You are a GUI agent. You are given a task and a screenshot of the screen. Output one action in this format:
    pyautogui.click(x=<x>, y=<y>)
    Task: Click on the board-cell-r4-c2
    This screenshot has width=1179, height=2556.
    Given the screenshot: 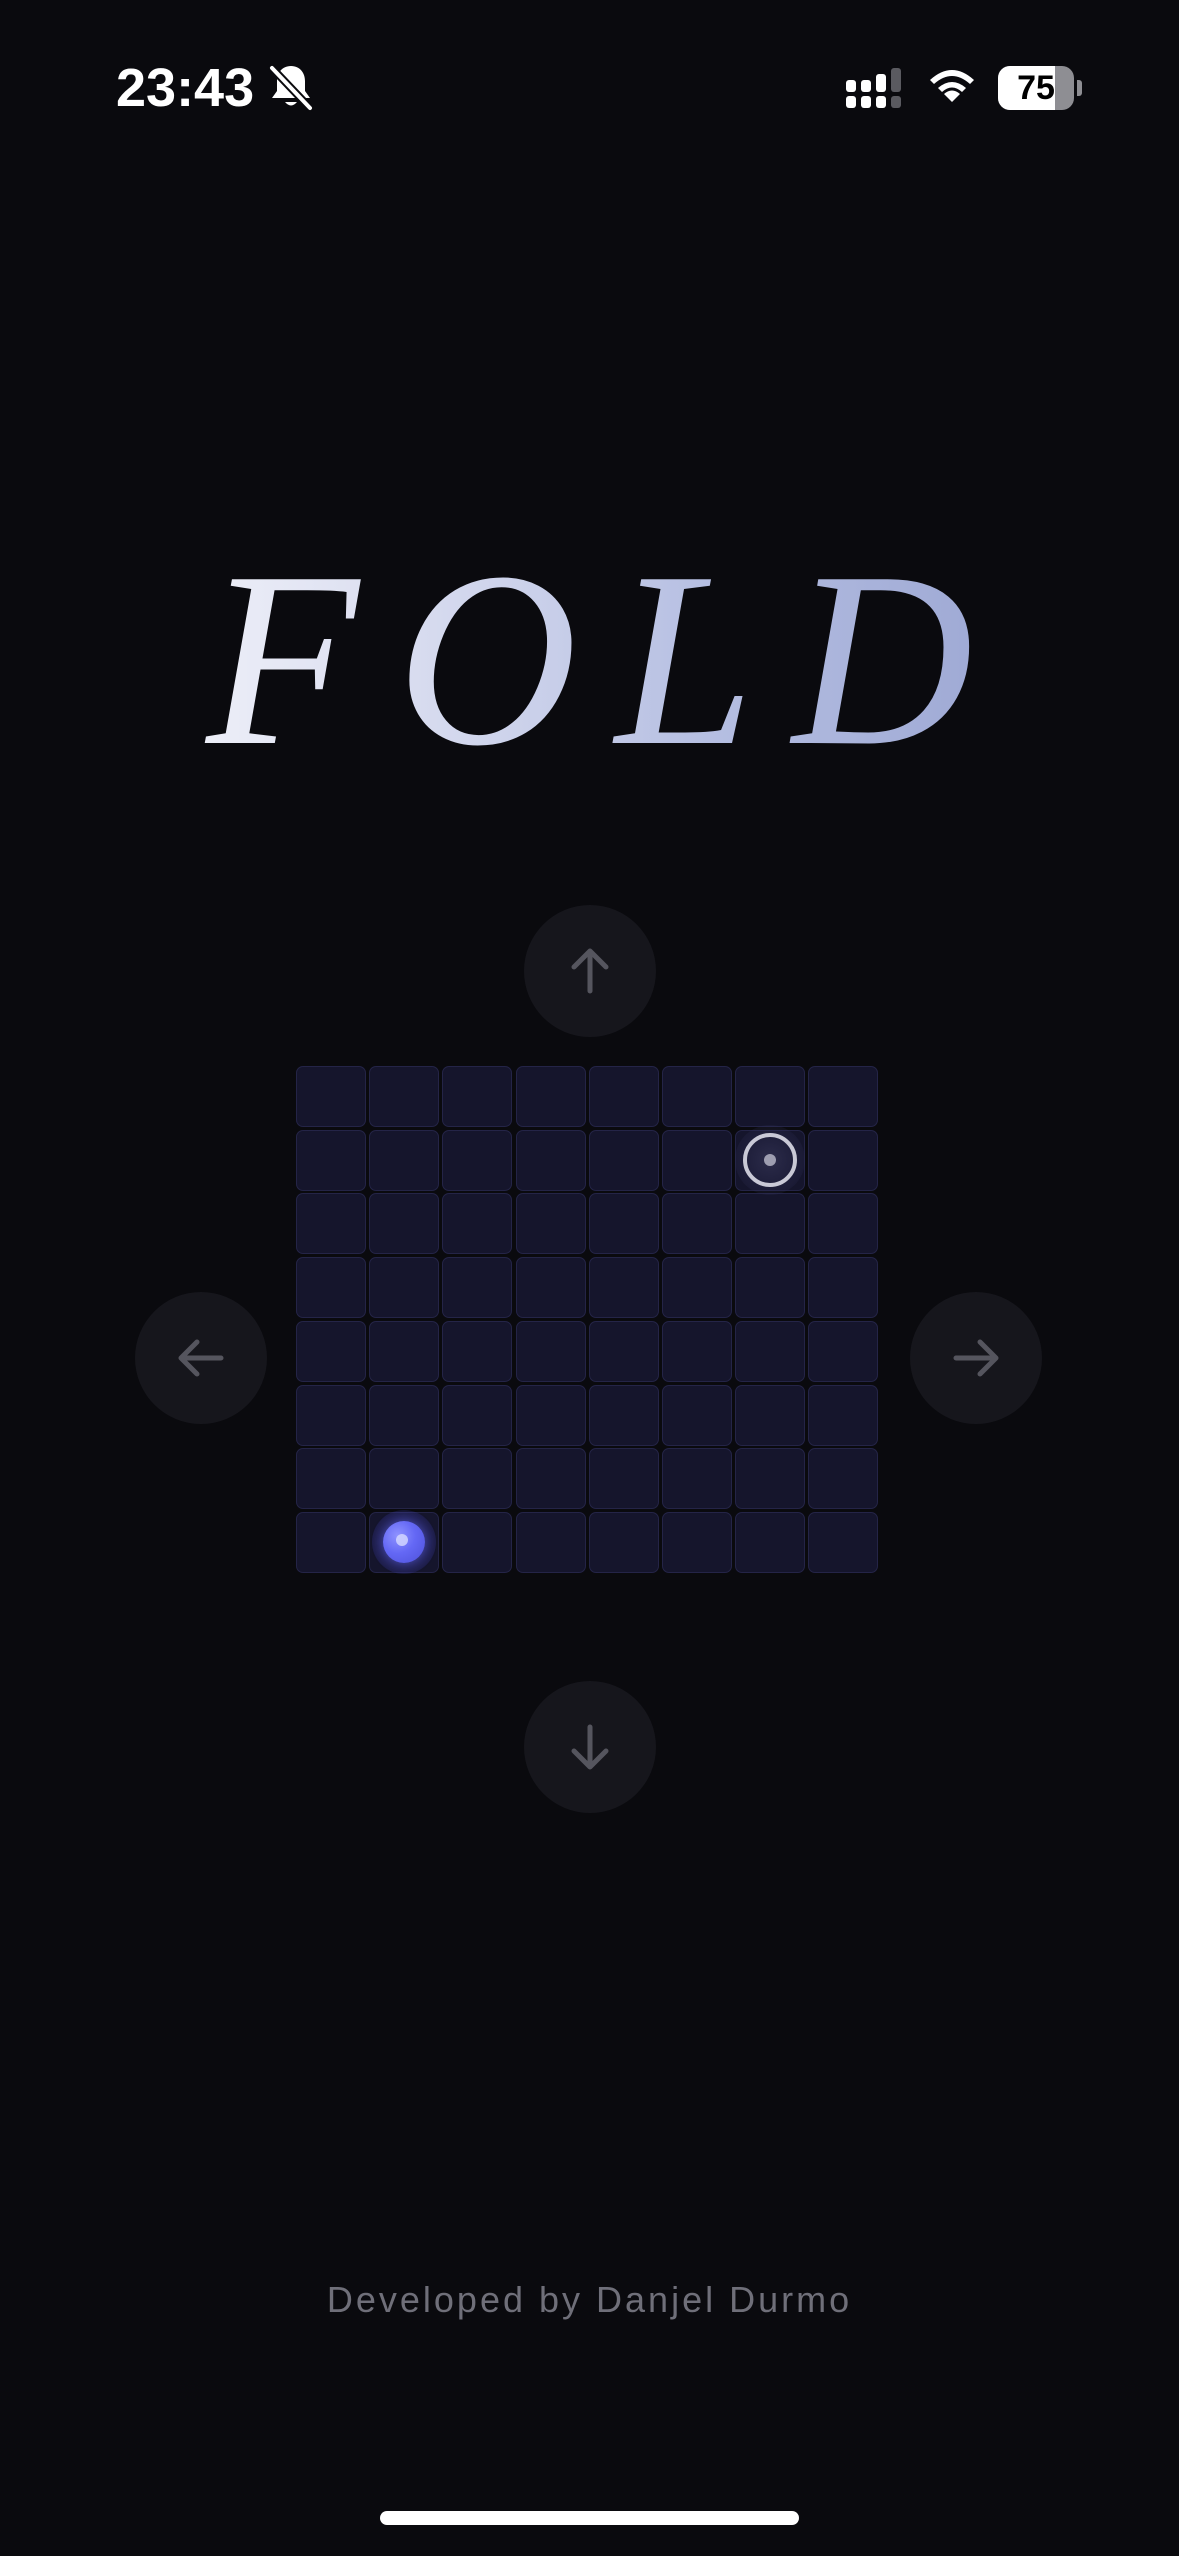 What is the action you would take?
    pyautogui.click(x=477, y=1351)
    